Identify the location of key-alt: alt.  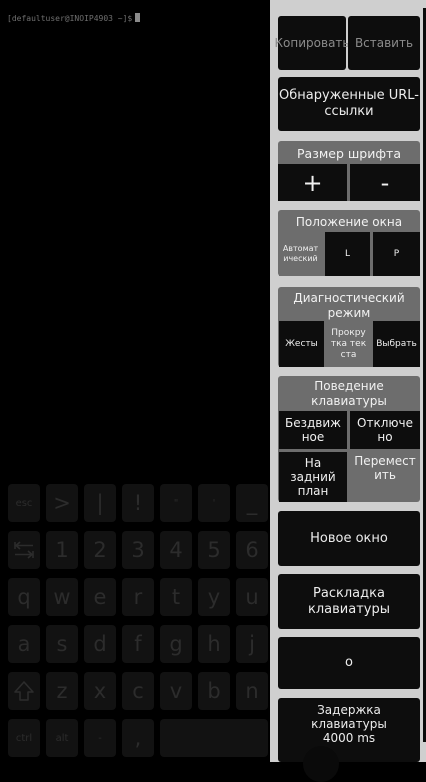
(62, 738).